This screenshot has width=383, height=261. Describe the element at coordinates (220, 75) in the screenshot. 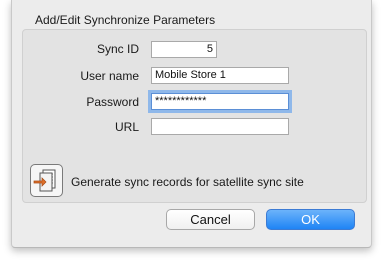

I see `user-name-field: Mobile Store 1` at that location.